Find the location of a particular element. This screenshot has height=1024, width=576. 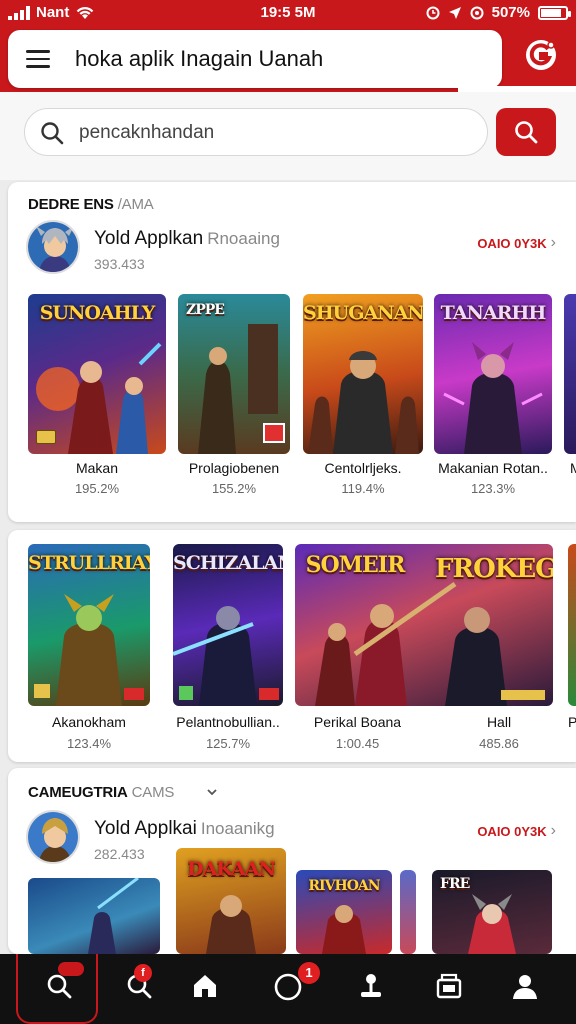

age-rating-badge is located at coordinates (46, 437).